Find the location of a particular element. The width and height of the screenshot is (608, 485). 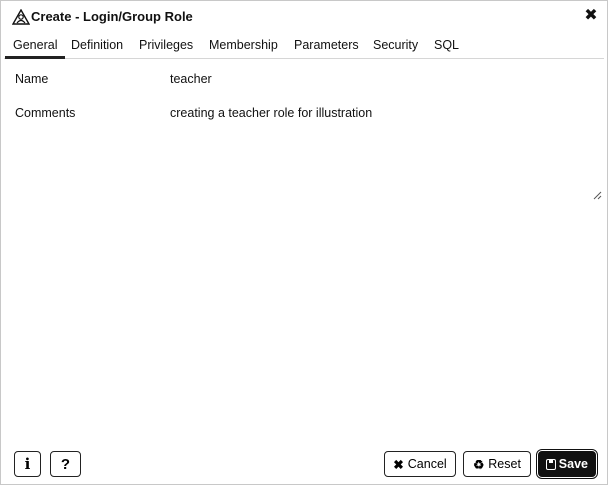

tab-parameters: Parameters is located at coordinates (326, 45).